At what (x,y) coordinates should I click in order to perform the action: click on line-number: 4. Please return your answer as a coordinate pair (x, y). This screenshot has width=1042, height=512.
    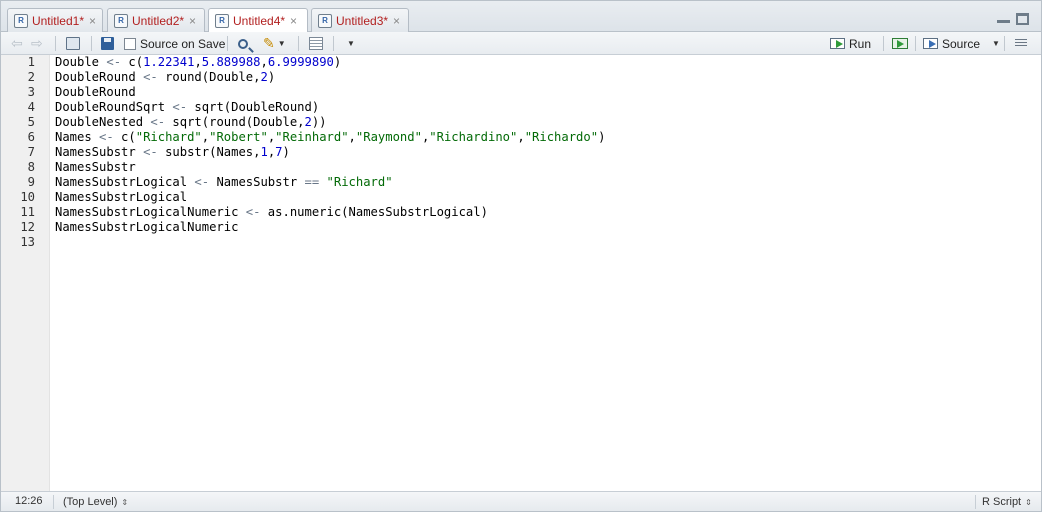
    Looking at the image, I should click on (31, 107).